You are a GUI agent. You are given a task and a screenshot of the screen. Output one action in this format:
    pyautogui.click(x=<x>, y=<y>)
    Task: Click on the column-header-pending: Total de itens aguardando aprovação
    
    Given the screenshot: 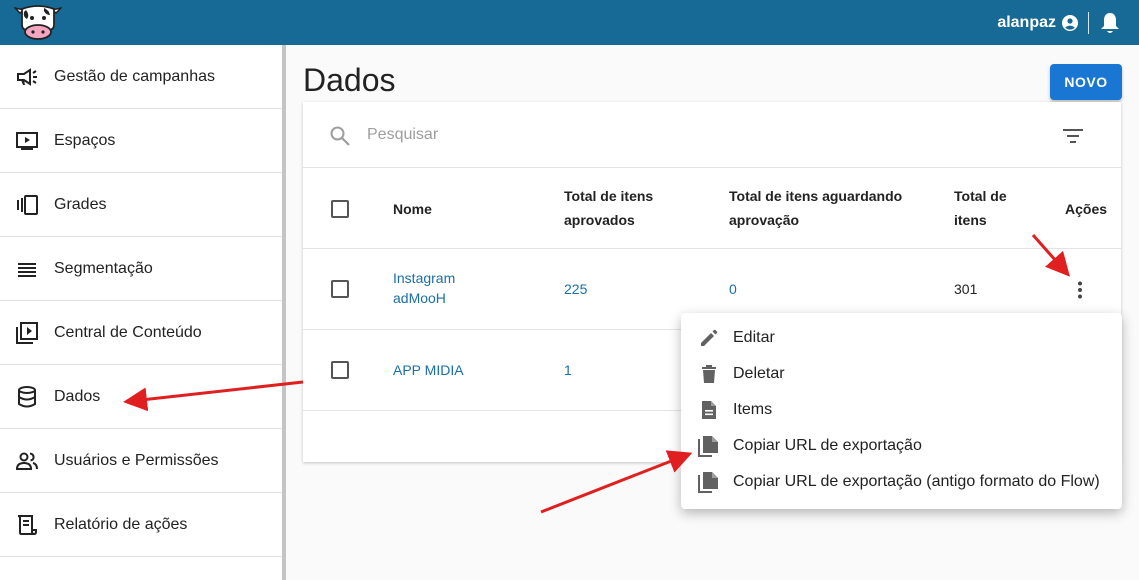 What is the action you would take?
    pyautogui.click(x=815, y=208)
    